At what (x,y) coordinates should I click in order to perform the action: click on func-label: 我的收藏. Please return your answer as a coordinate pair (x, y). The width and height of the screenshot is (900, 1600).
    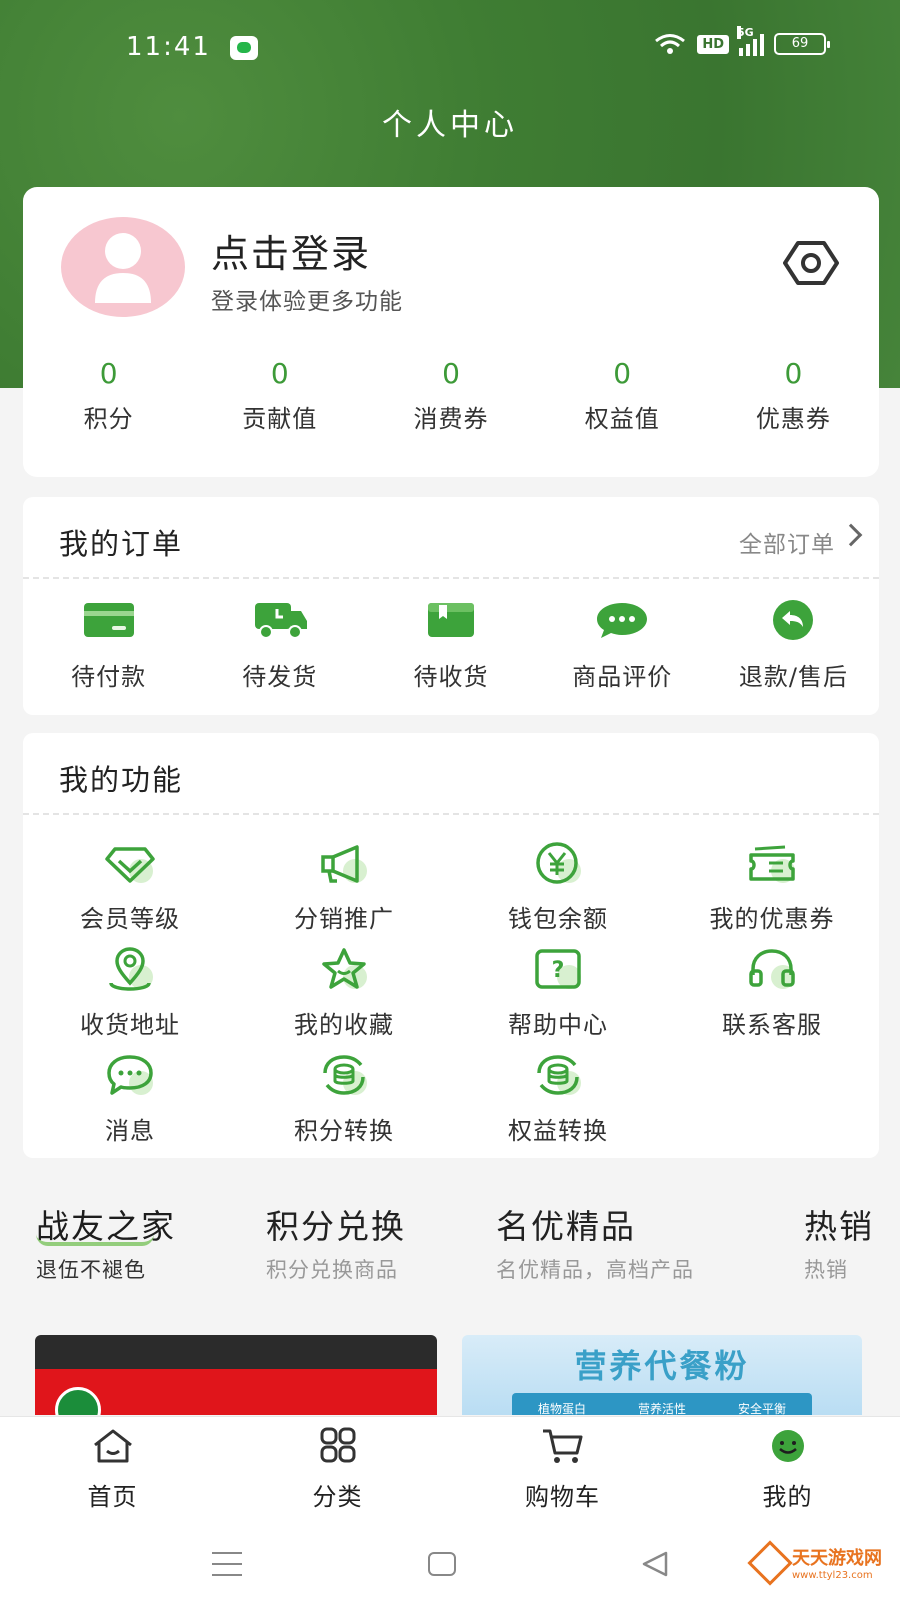
    Looking at the image, I should click on (344, 1025).